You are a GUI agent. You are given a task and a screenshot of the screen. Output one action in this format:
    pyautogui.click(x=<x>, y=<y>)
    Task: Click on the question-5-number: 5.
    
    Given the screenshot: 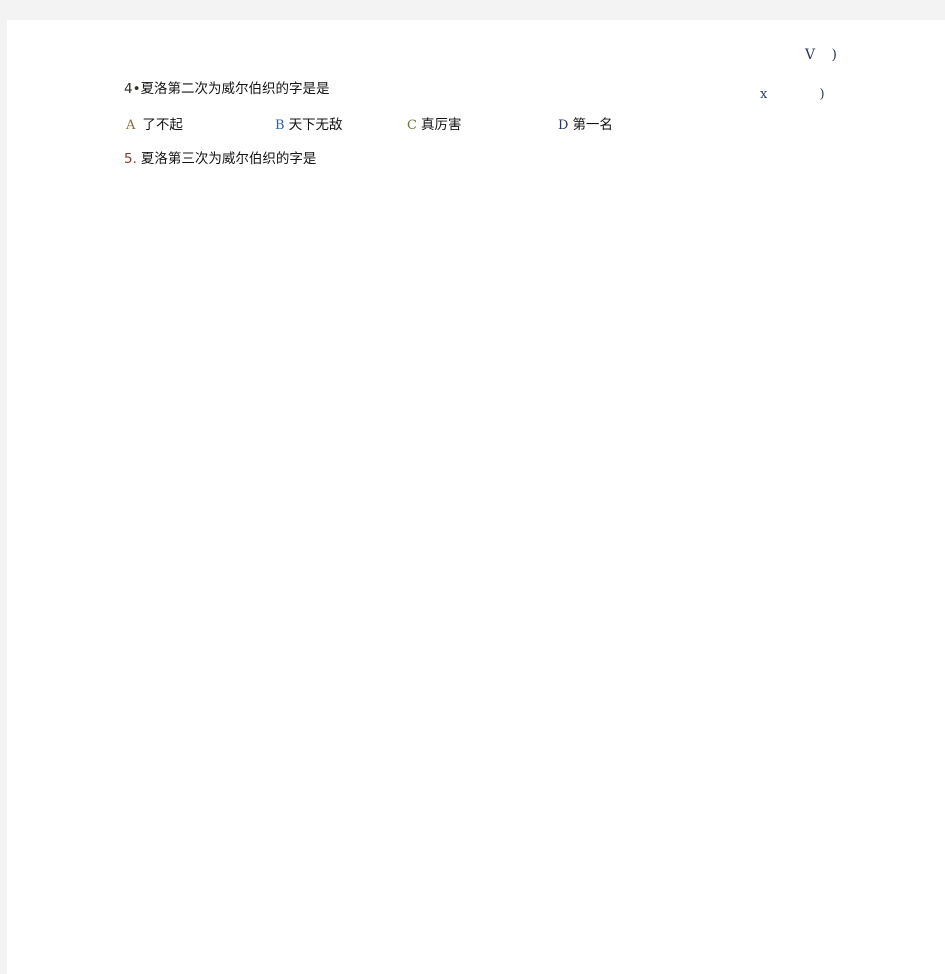 What is the action you would take?
    pyautogui.click(x=130, y=159)
    